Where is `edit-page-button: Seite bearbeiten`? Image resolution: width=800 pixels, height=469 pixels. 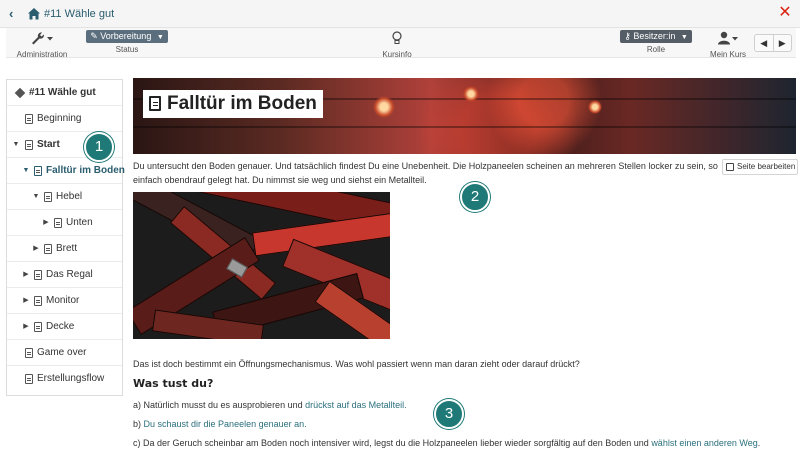 edit-page-button: Seite bearbeiten is located at coordinates (760, 167).